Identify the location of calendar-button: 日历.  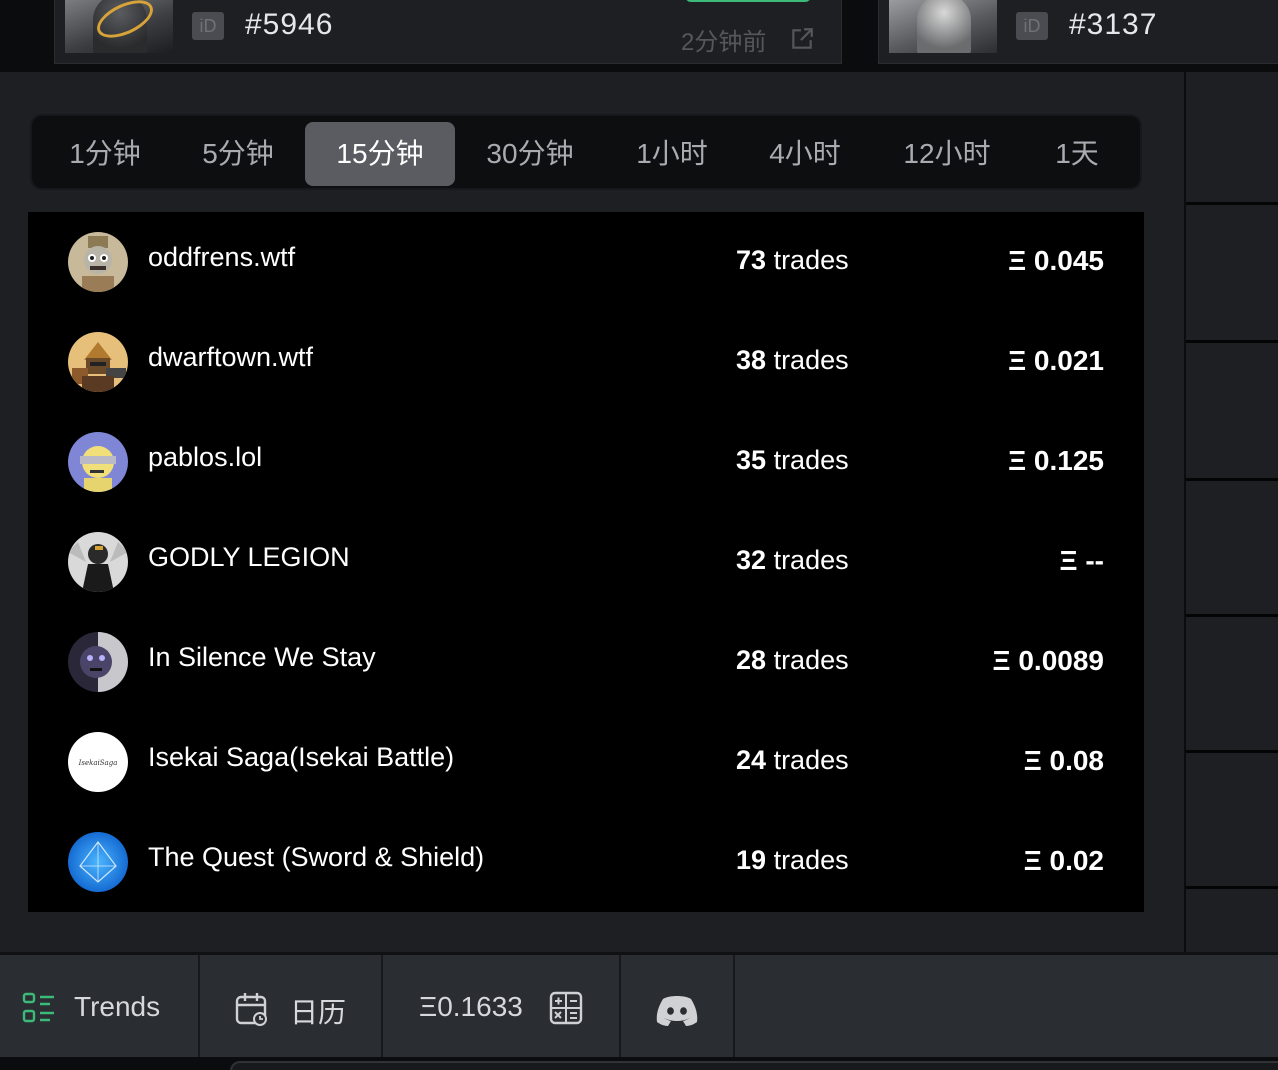
(291, 1006).